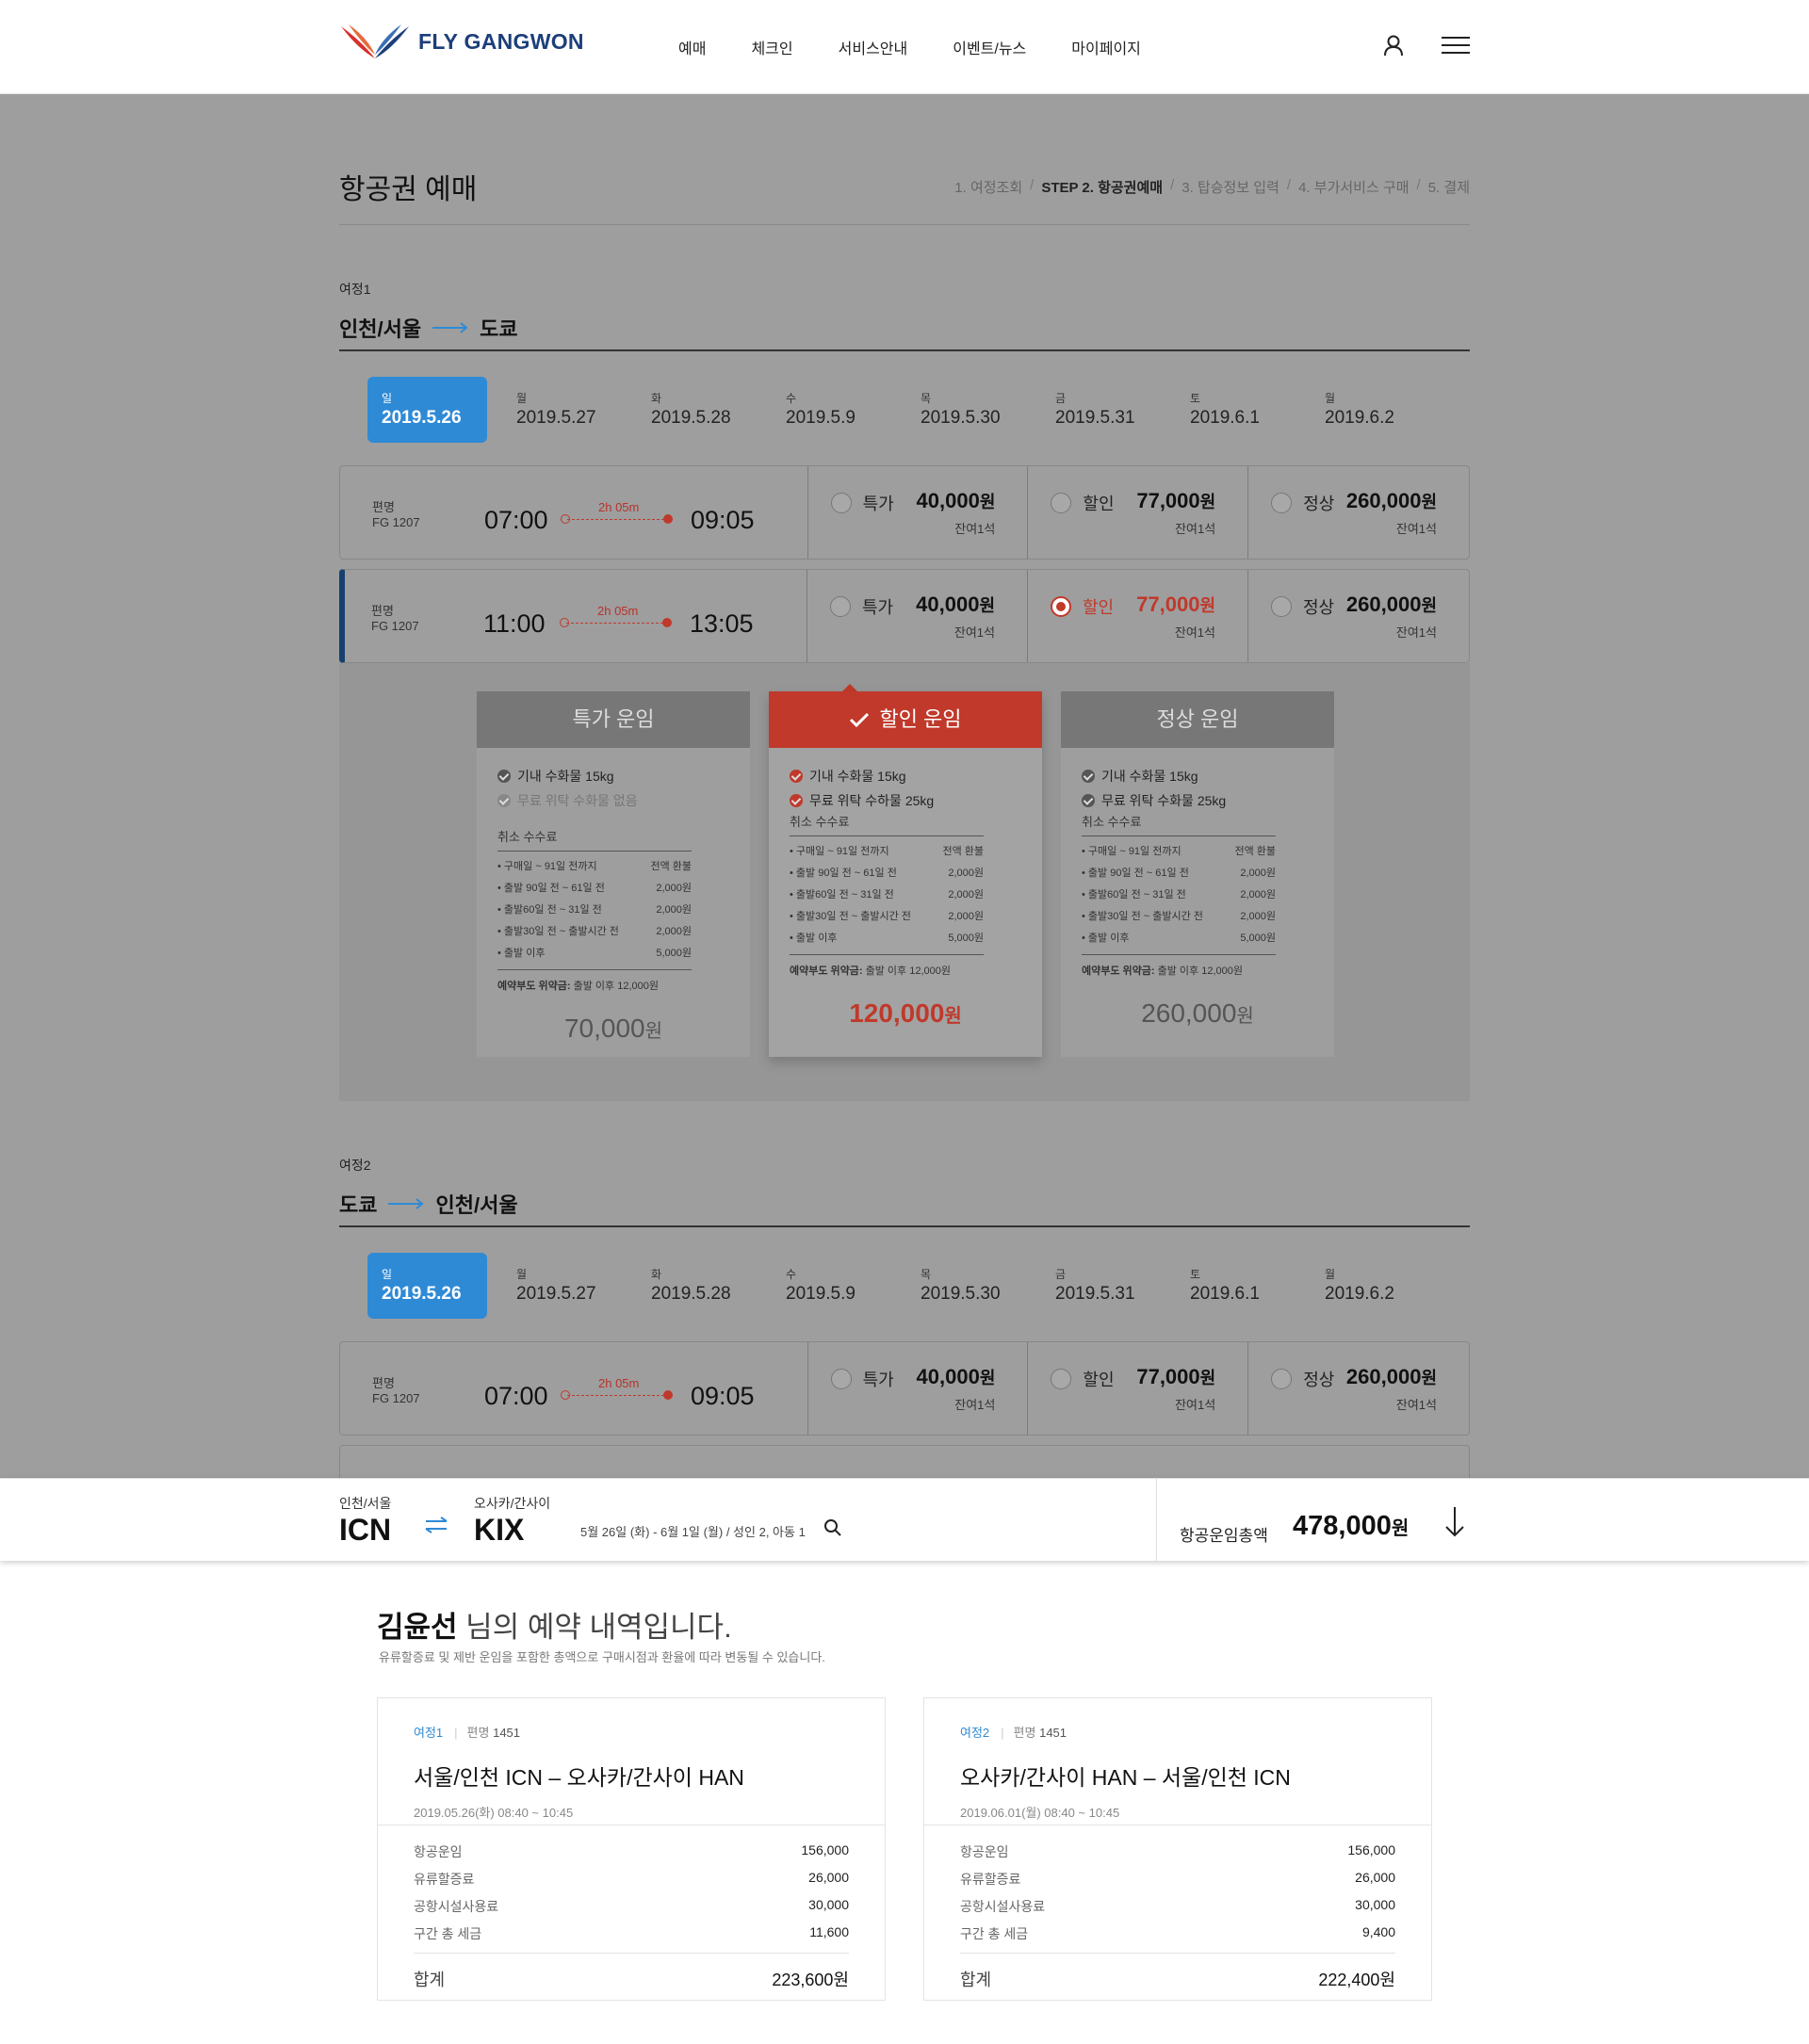 The height and width of the screenshot is (2044, 1809). Describe the element at coordinates (406, 1203) in the screenshot. I see `arrow-right-icon` at that location.